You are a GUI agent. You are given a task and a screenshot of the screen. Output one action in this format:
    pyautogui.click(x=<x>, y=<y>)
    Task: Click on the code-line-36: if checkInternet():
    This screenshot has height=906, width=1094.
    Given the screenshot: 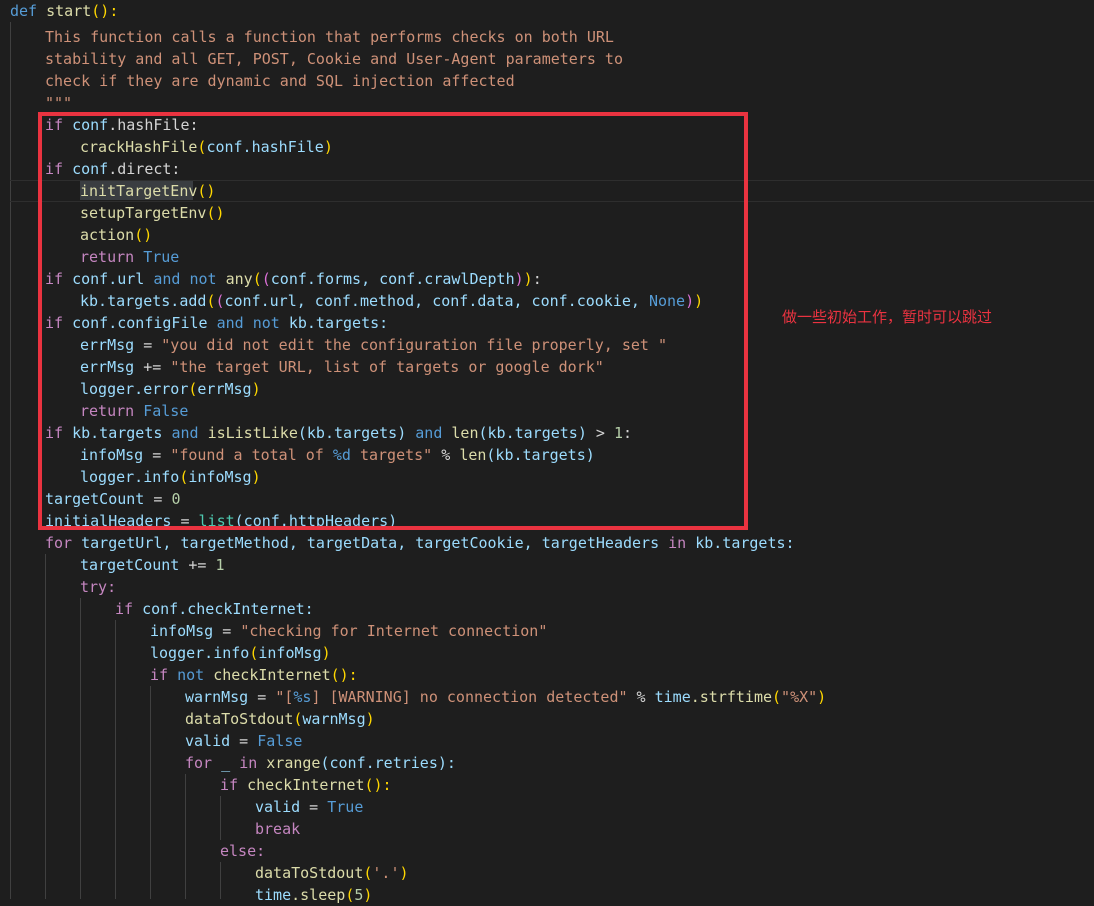 What is the action you would take?
    pyautogui.click(x=306, y=785)
    